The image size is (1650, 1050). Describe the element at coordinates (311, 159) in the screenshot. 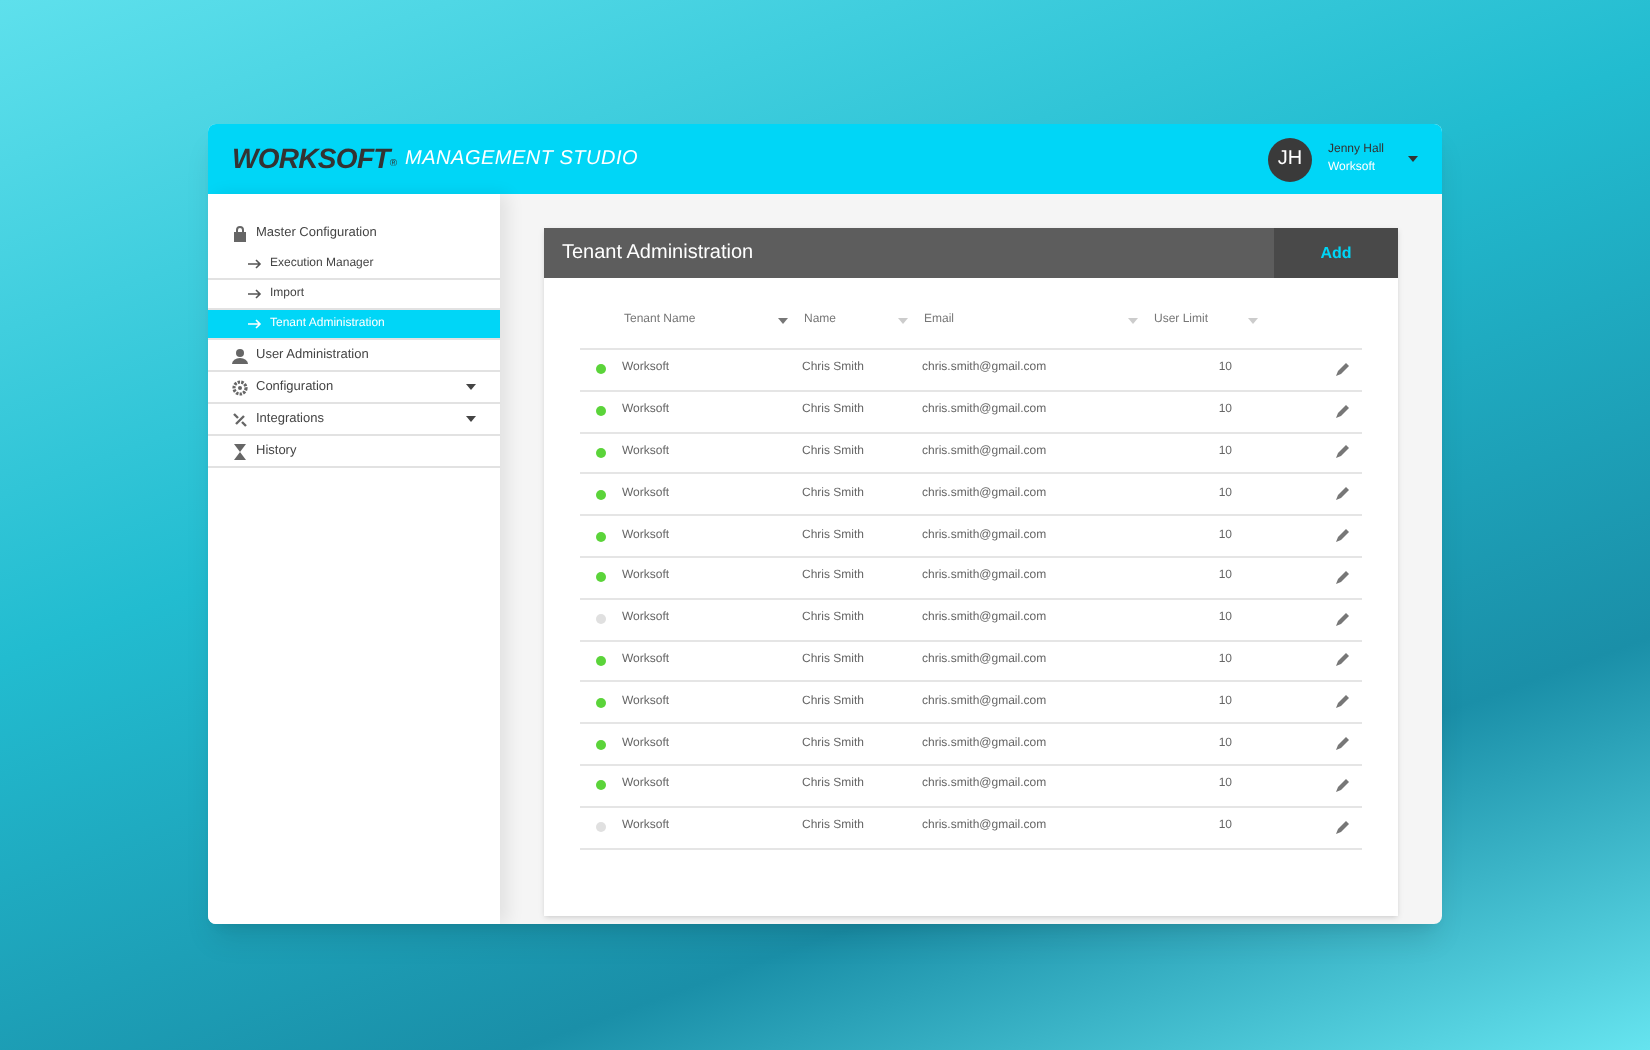

I see `logo: WORKSOFT` at that location.